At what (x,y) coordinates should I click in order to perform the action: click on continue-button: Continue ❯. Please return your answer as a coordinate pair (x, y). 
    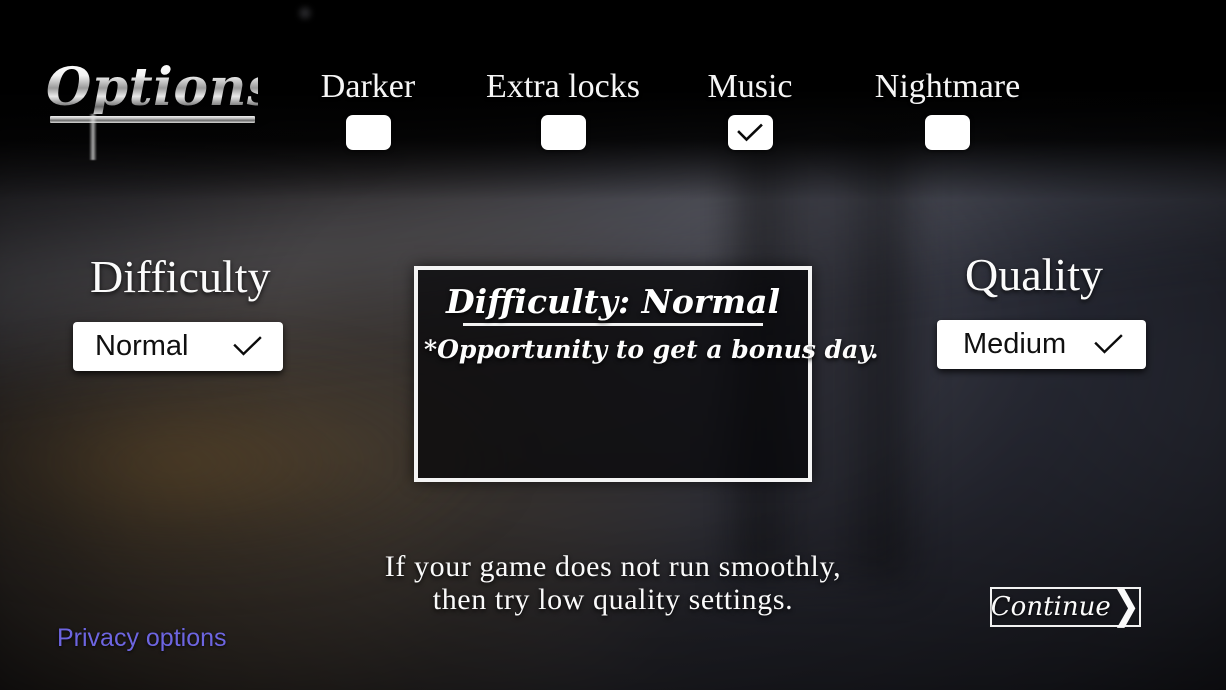
    Looking at the image, I should click on (1065, 606).